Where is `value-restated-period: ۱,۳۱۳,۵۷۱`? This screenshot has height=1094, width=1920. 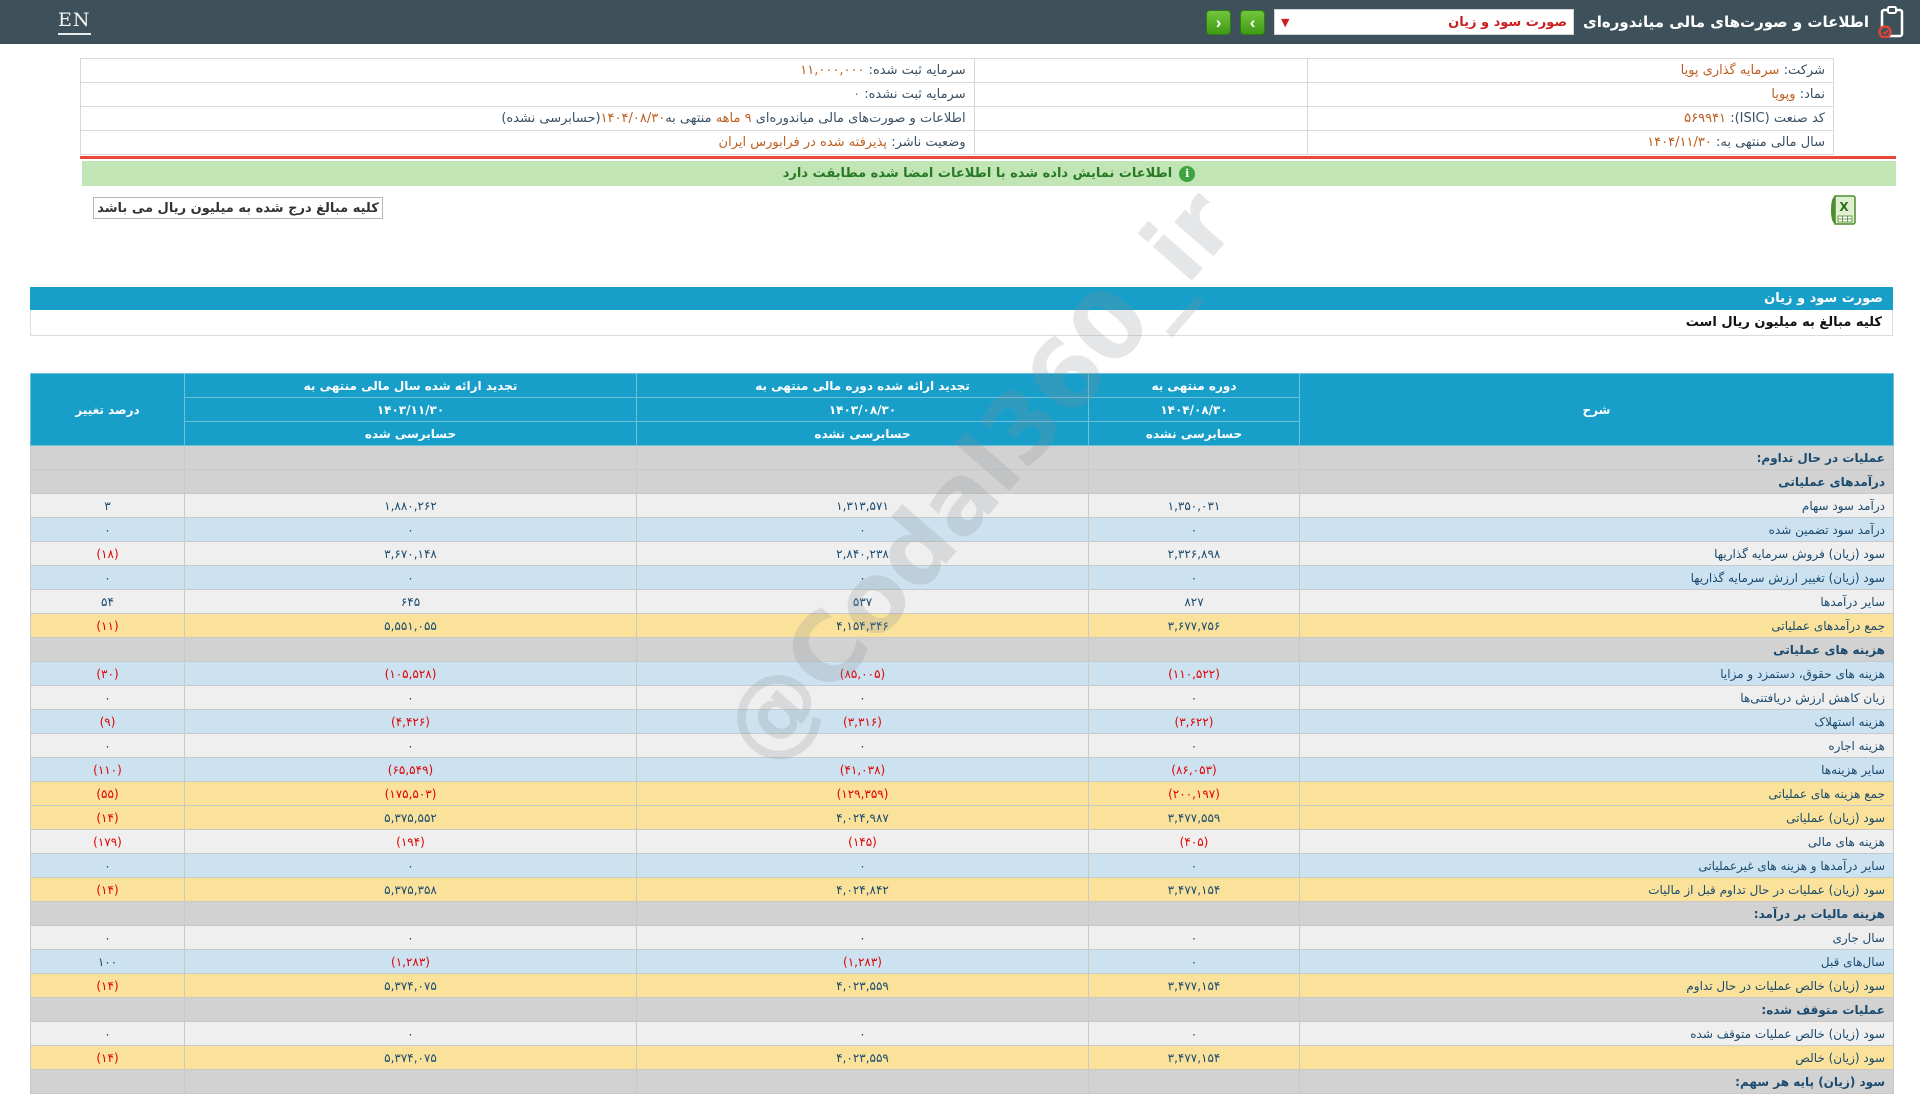
value-restated-period: ۱,۳۱۳,۵۷۱ is located at coordinates (862, 505).